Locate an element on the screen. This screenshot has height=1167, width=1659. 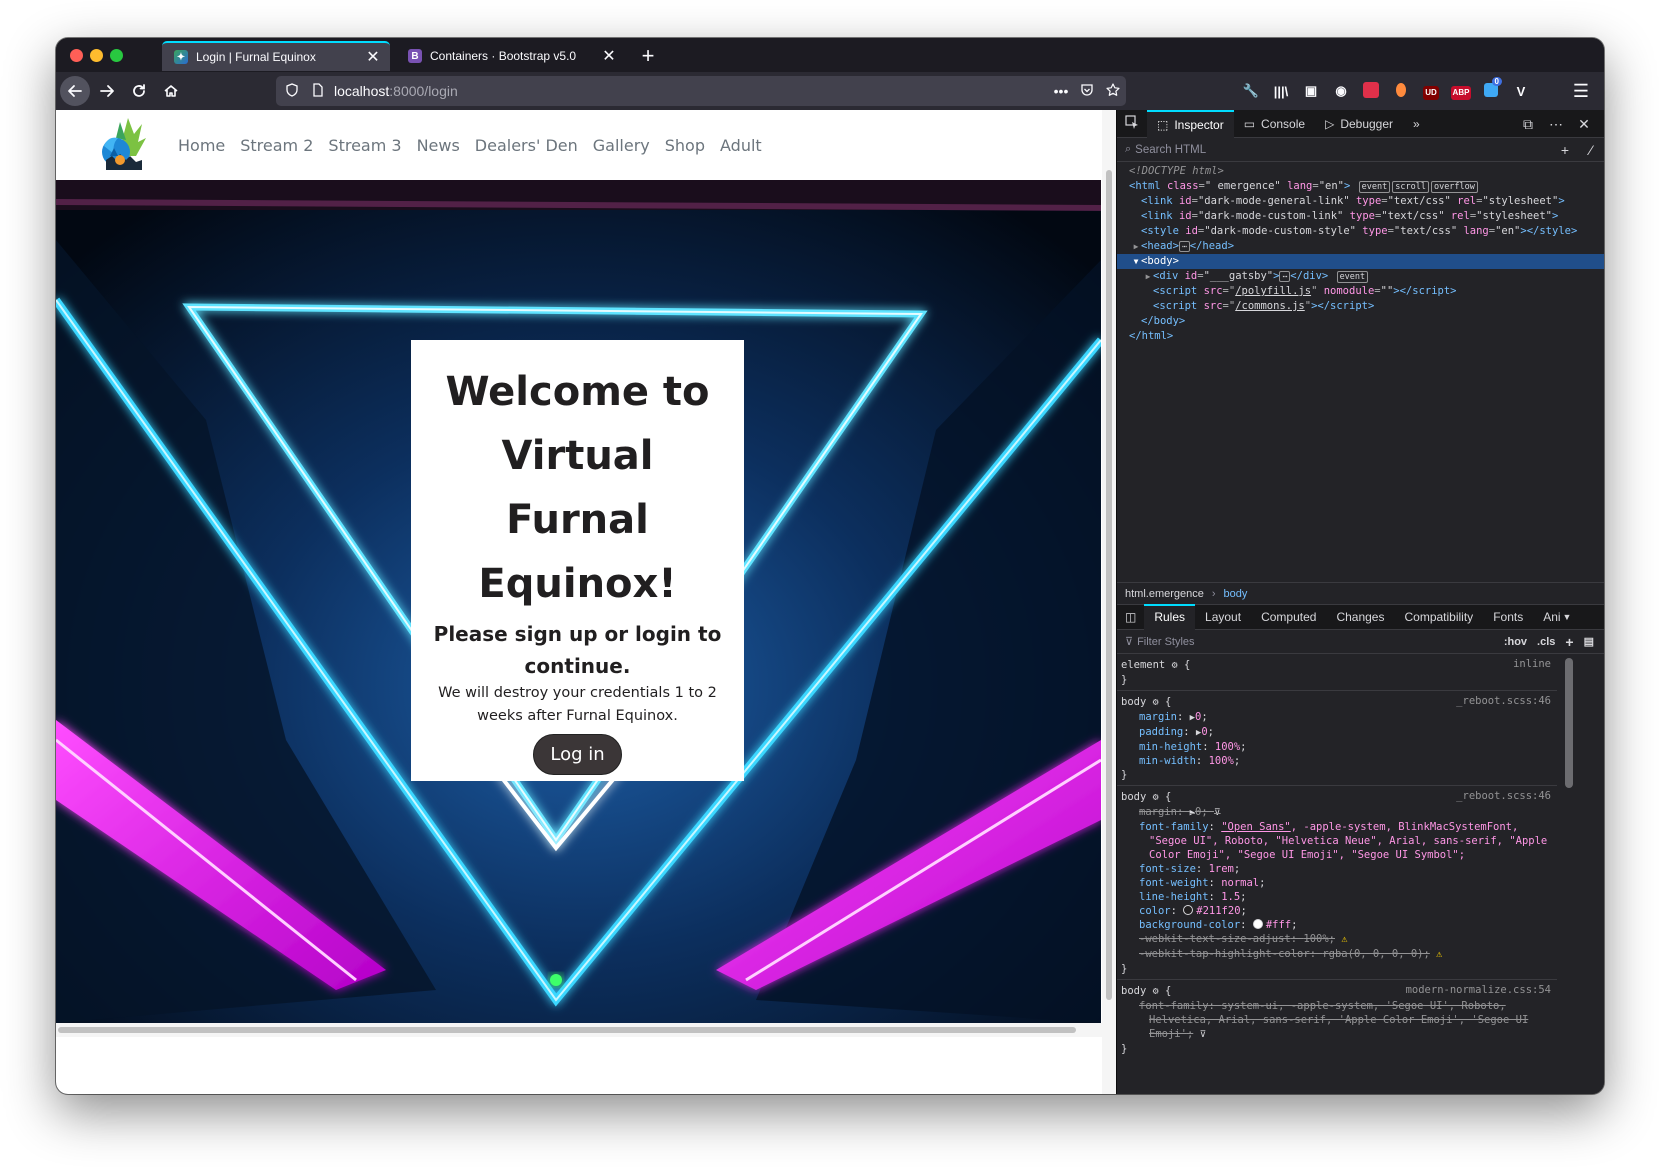
sidebar-icon: ▣ is located at coordinates (1311, 91).